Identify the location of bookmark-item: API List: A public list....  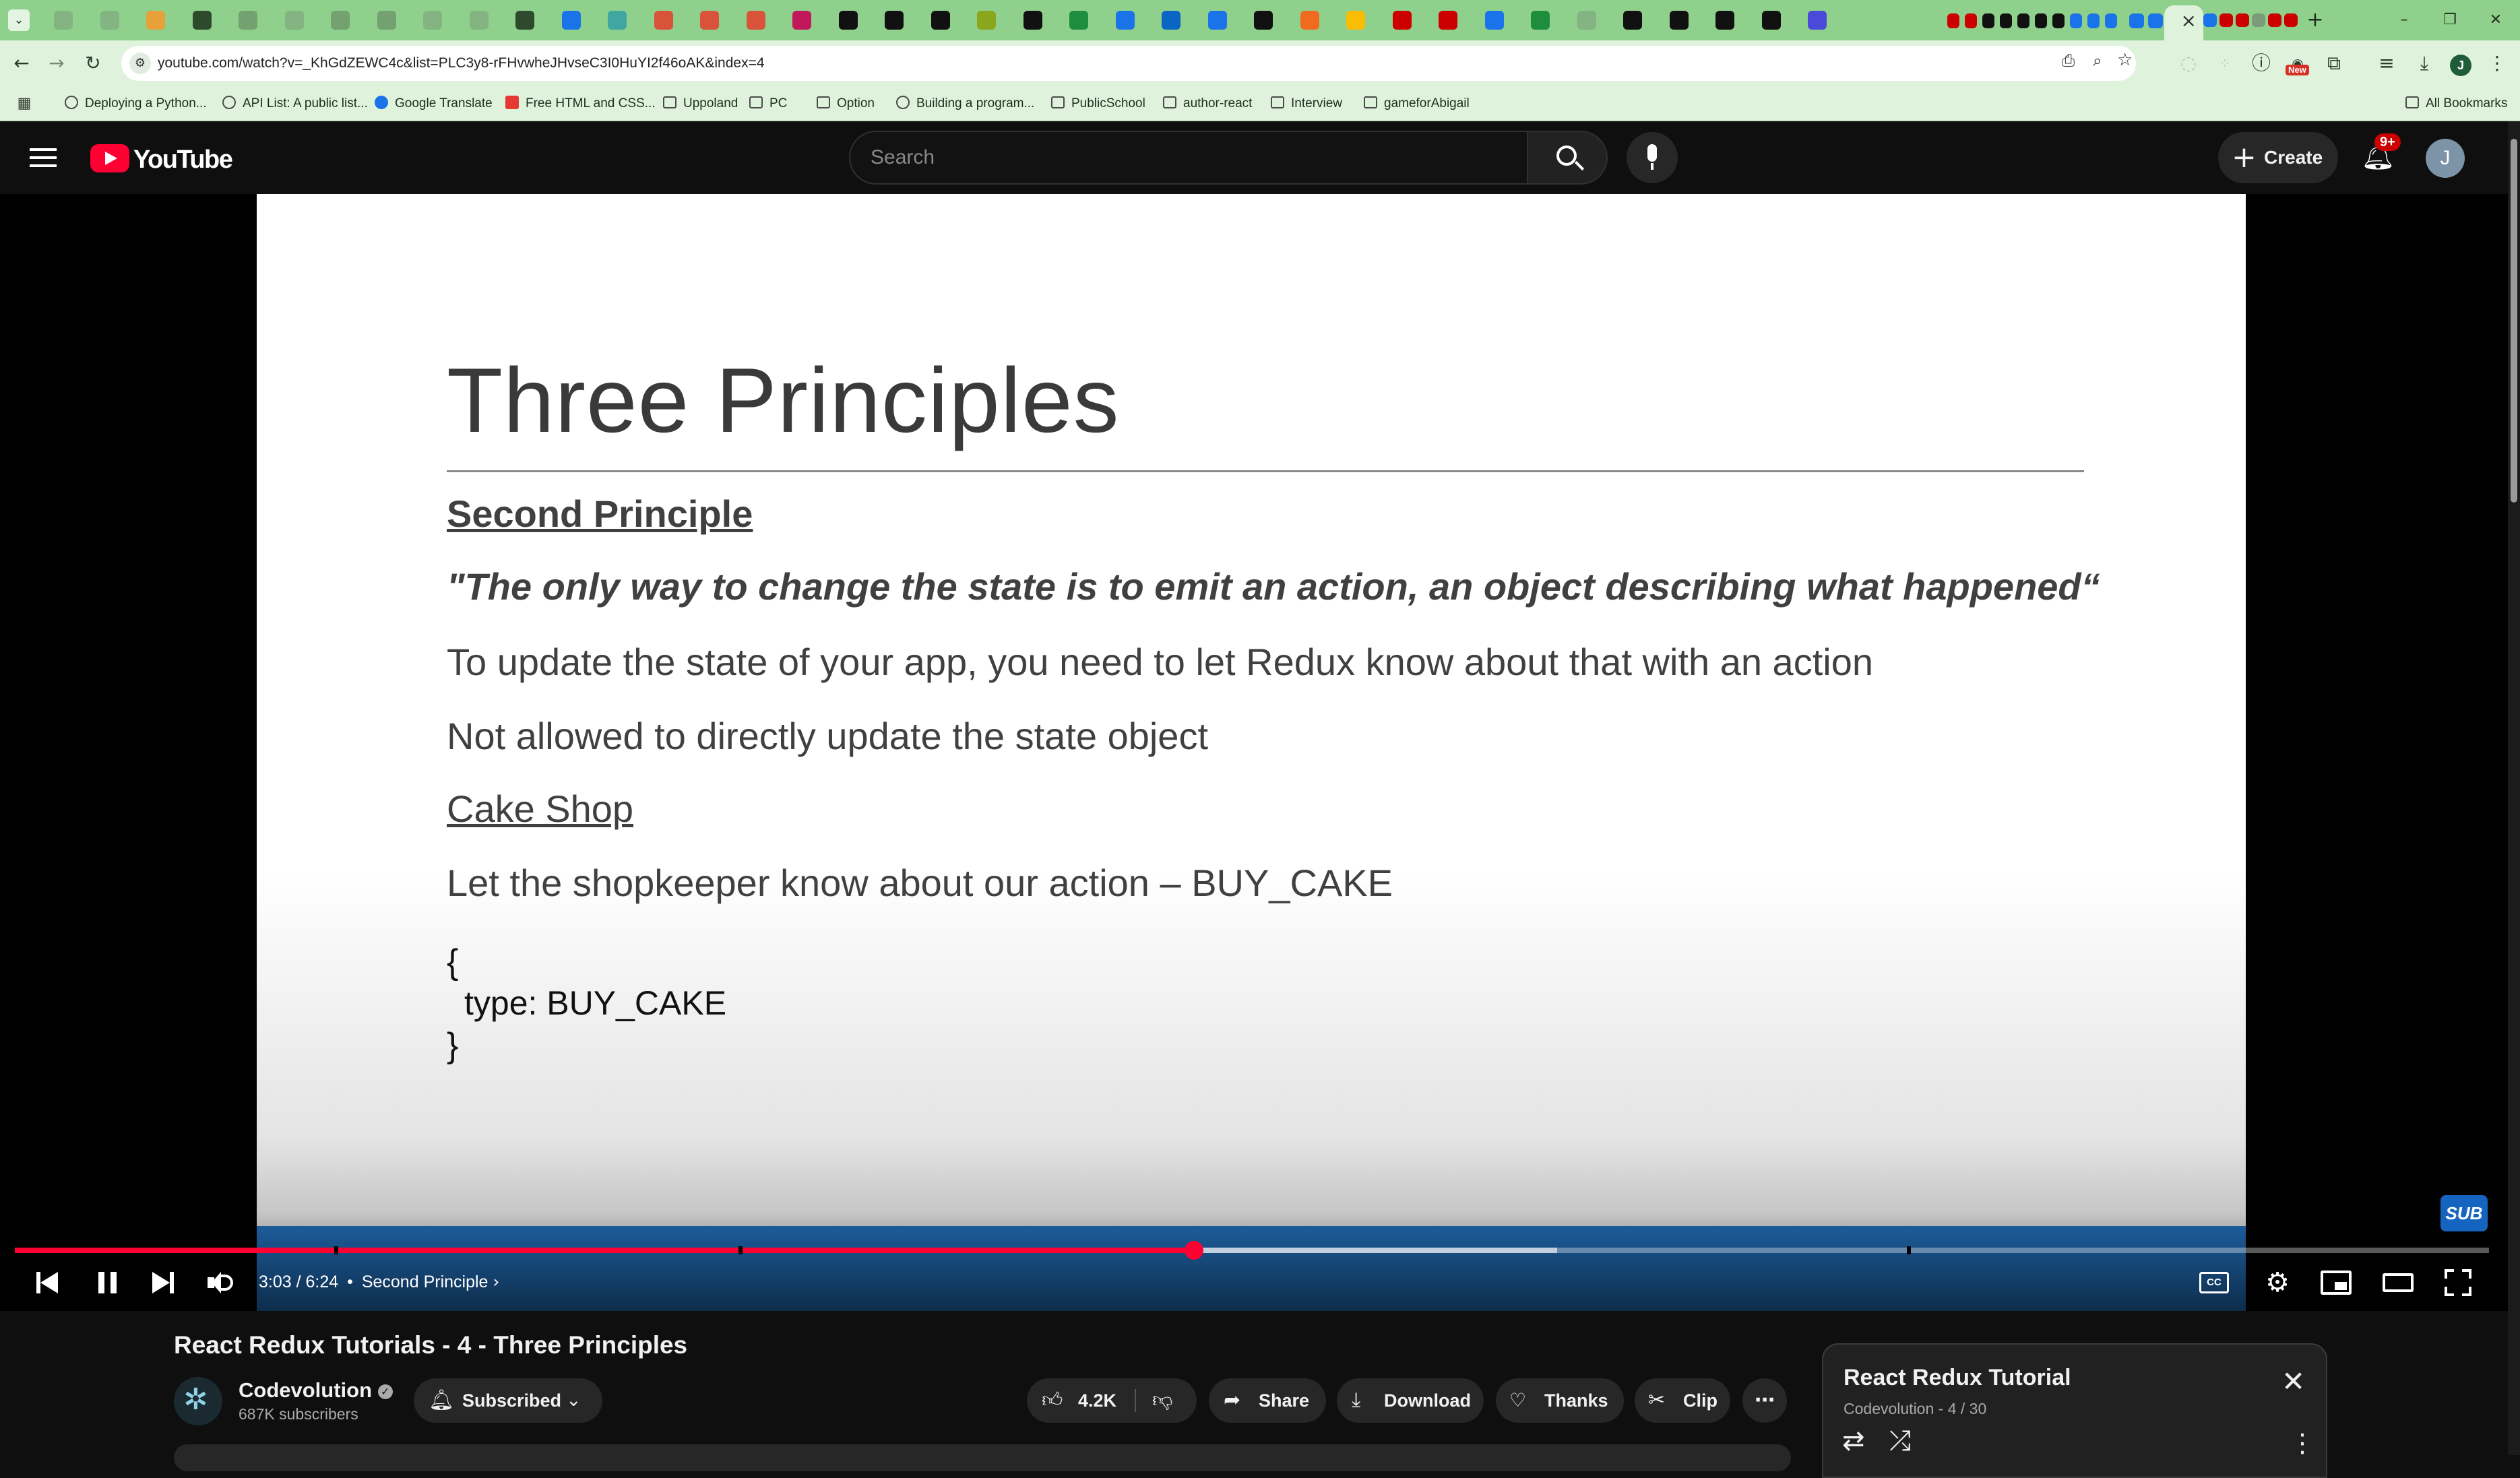
(295, 103).